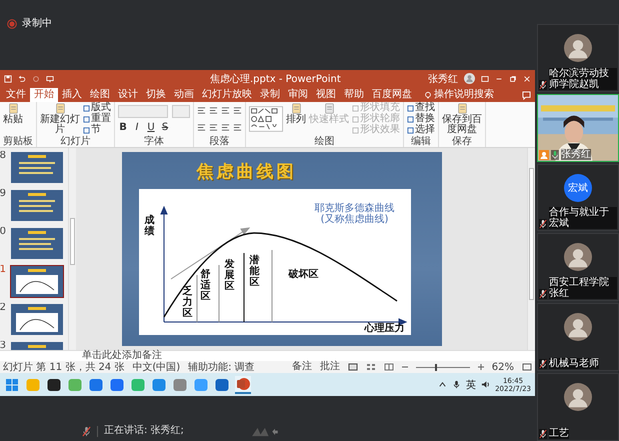  Describe the element at coordinates (123, 127) in the screenshot. I see `format-button: B` at that location.